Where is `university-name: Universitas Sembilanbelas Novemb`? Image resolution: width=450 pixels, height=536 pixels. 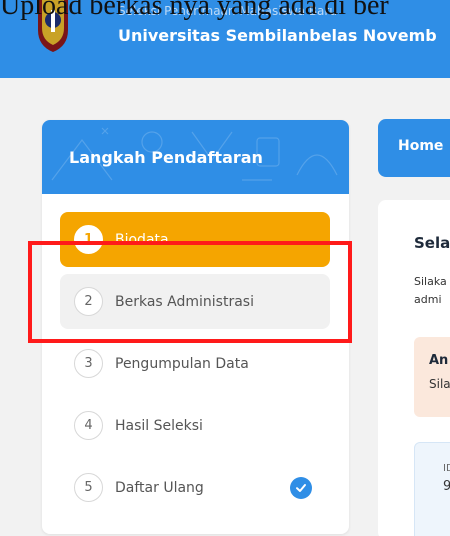 university-name: Universitas Sembilanbelas Novemb is located at coordinates (277, 35).